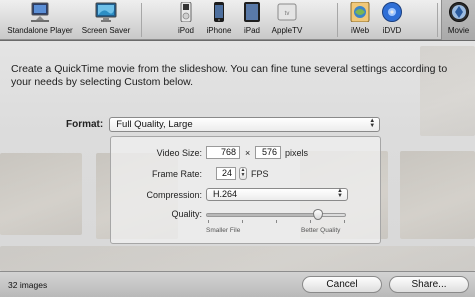 This screenshot has height=297, width=475. I want to click on movie-icon, so click(459, 12).